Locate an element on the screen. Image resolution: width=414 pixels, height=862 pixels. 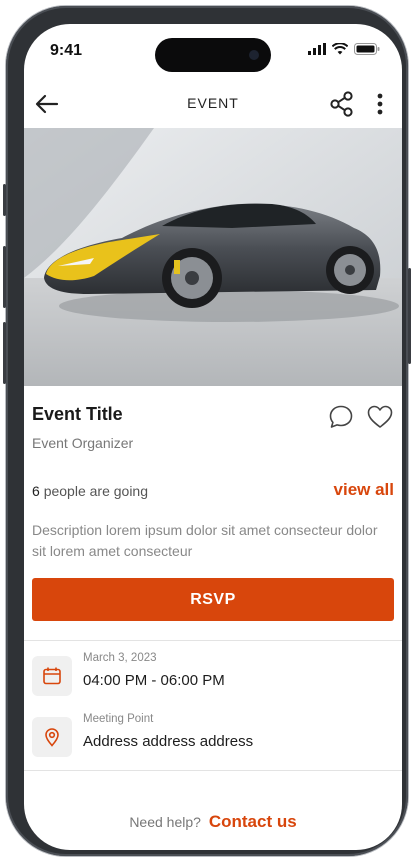
help-footer: Need help? Contact us is located at coordinates (213, 822).